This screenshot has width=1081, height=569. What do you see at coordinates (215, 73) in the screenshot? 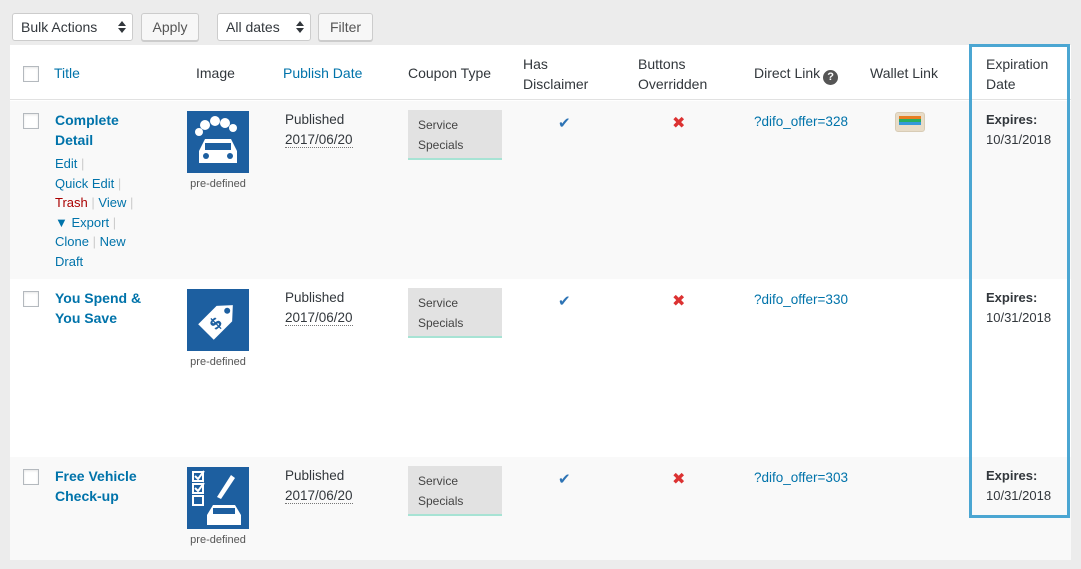
I see `column-image: Image` at bounding box center [215, 73].